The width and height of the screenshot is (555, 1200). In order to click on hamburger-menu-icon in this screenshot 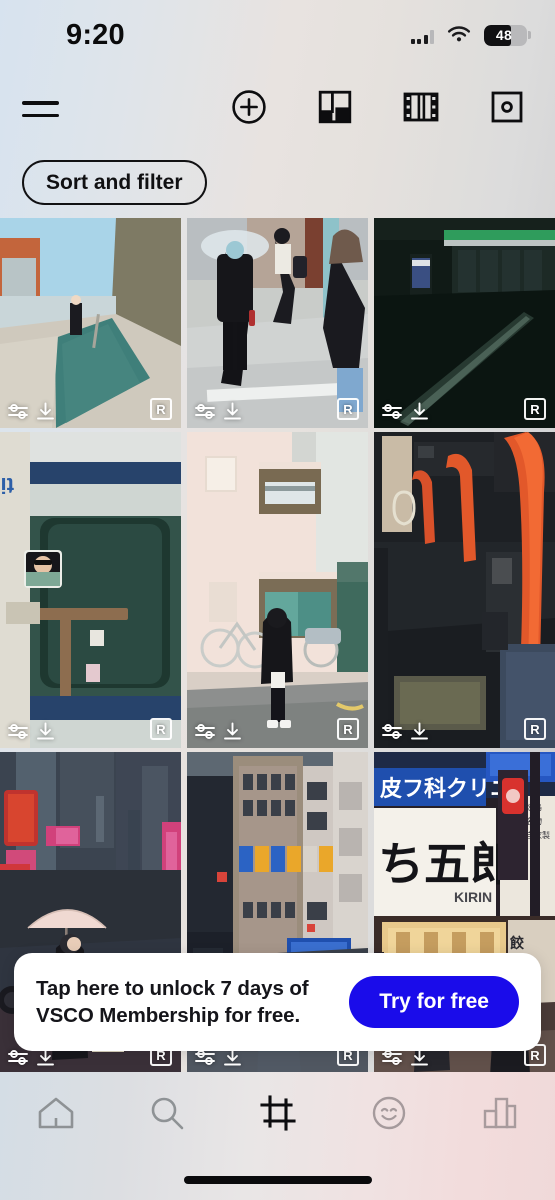, I will do `click(43, 109)`.